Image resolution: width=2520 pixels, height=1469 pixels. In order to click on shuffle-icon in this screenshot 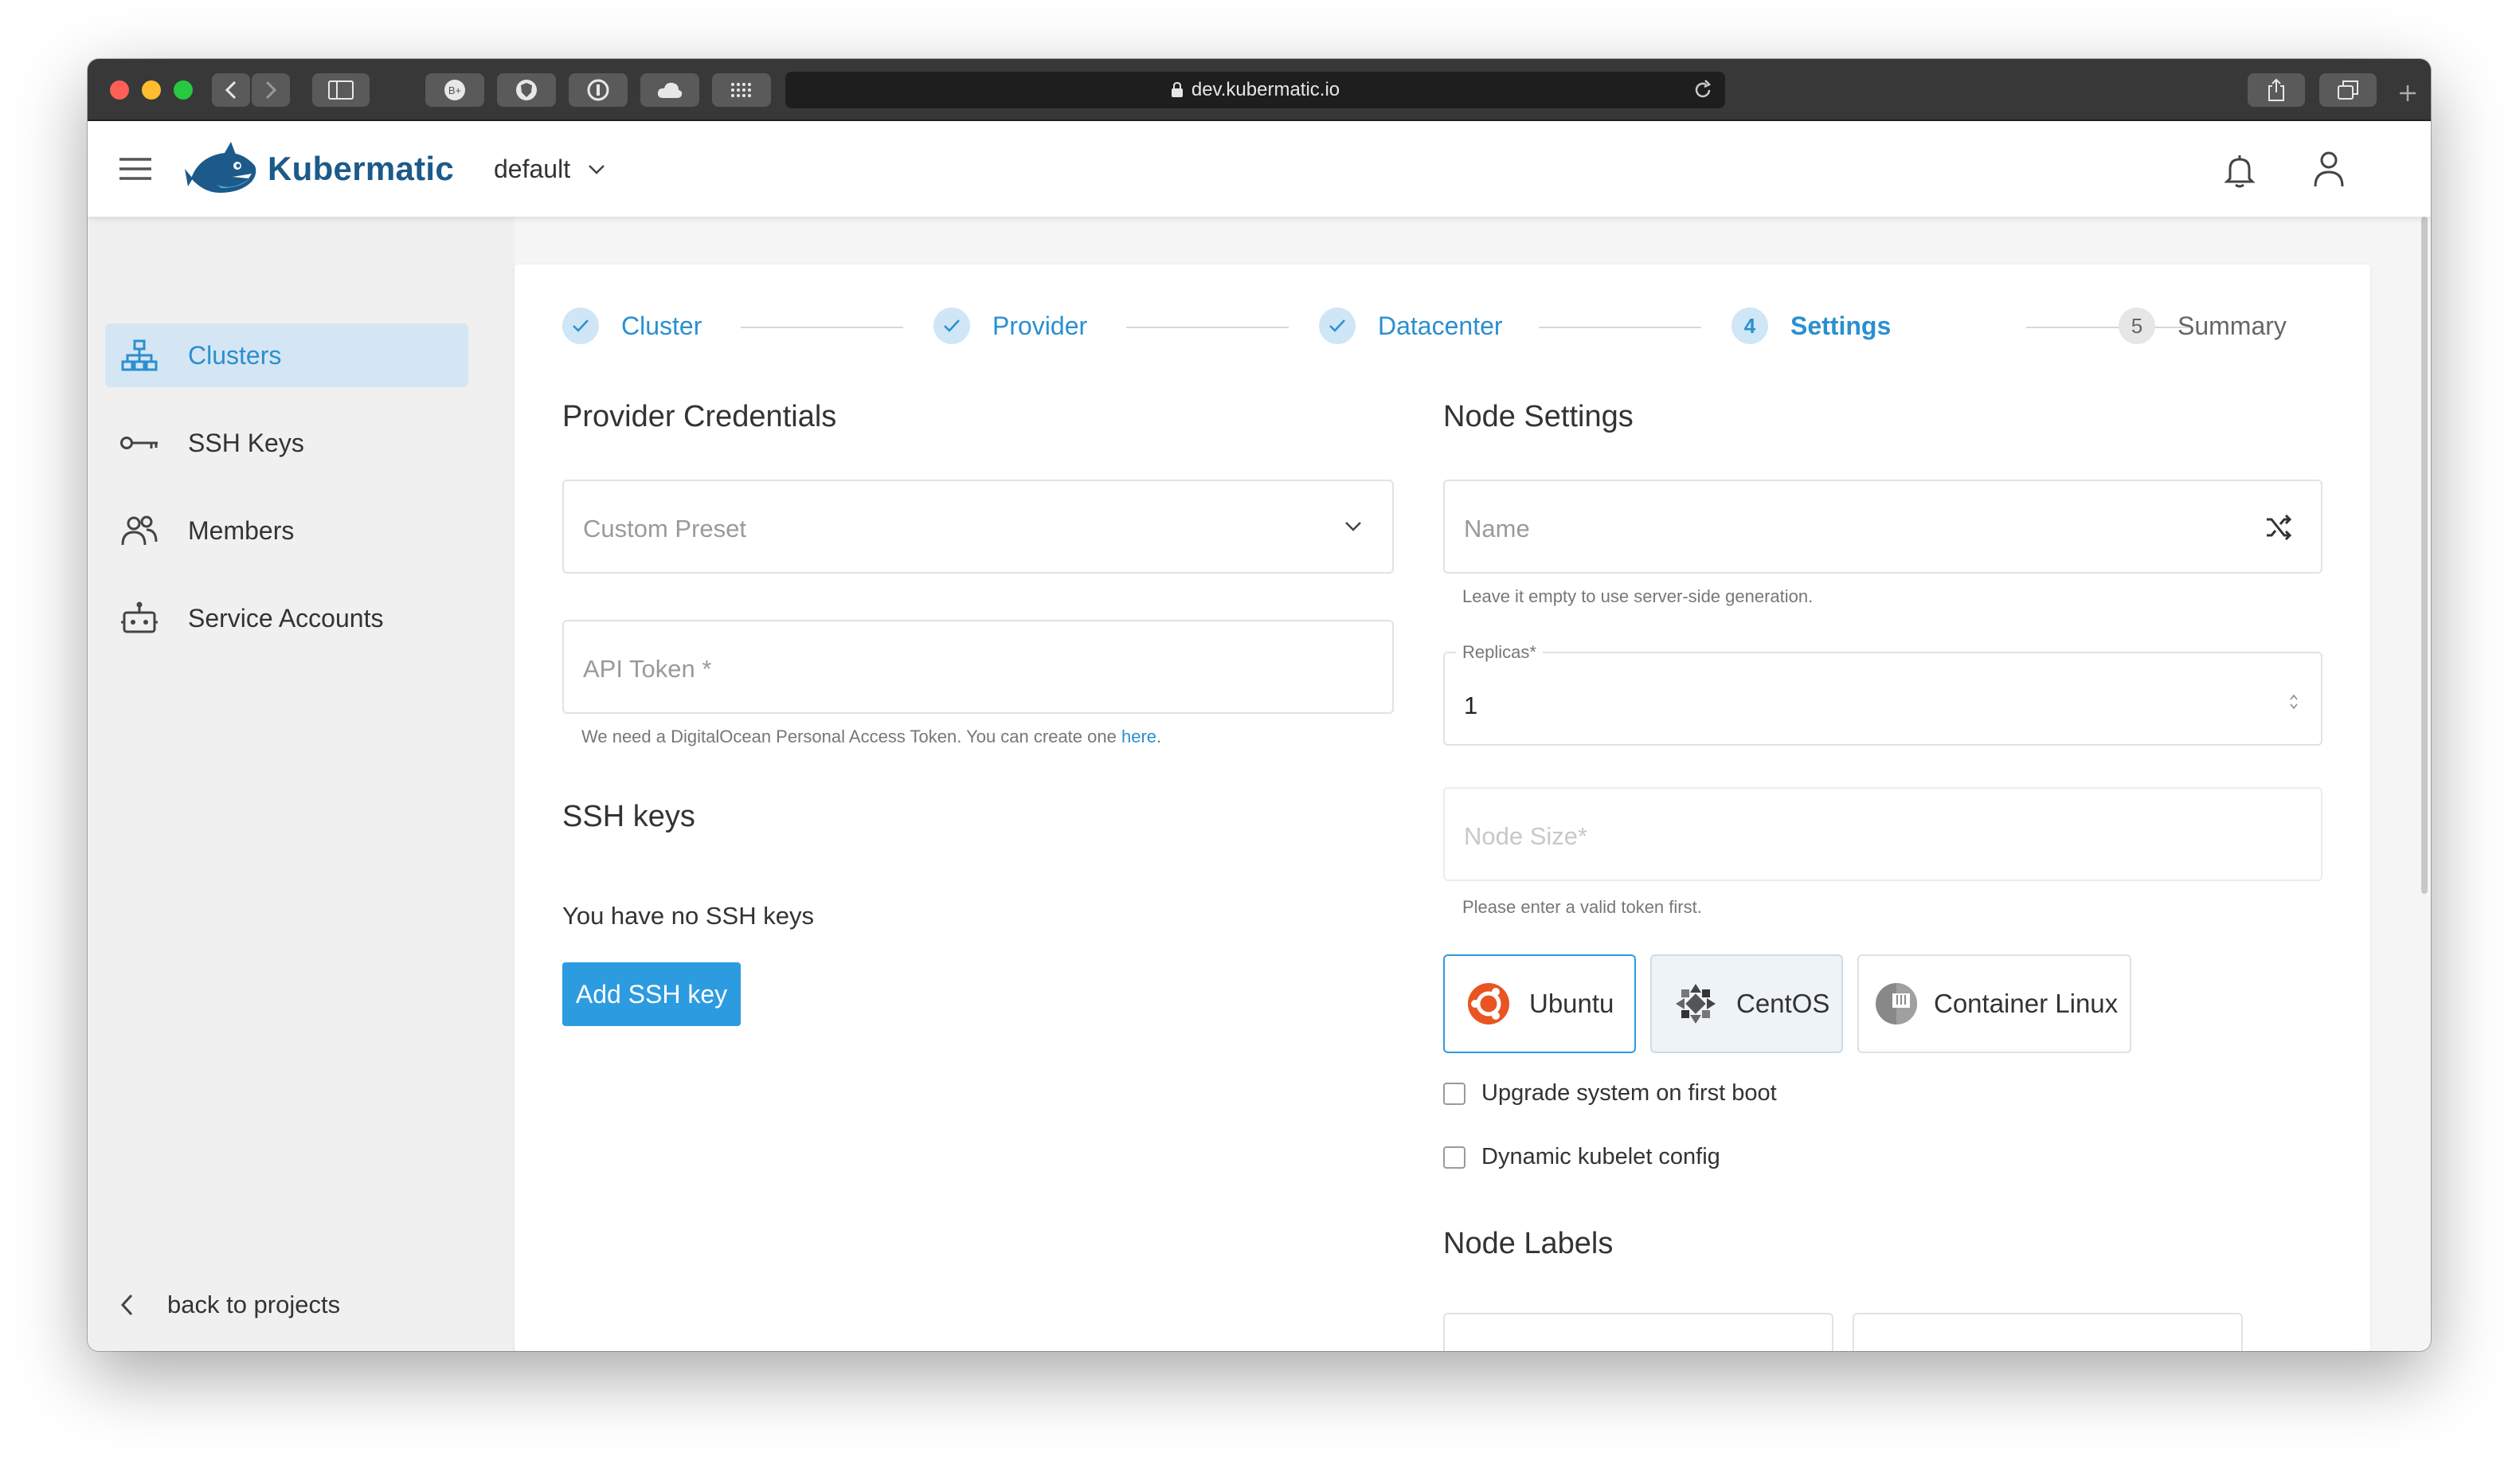, I will do `click(2278, 527)`.